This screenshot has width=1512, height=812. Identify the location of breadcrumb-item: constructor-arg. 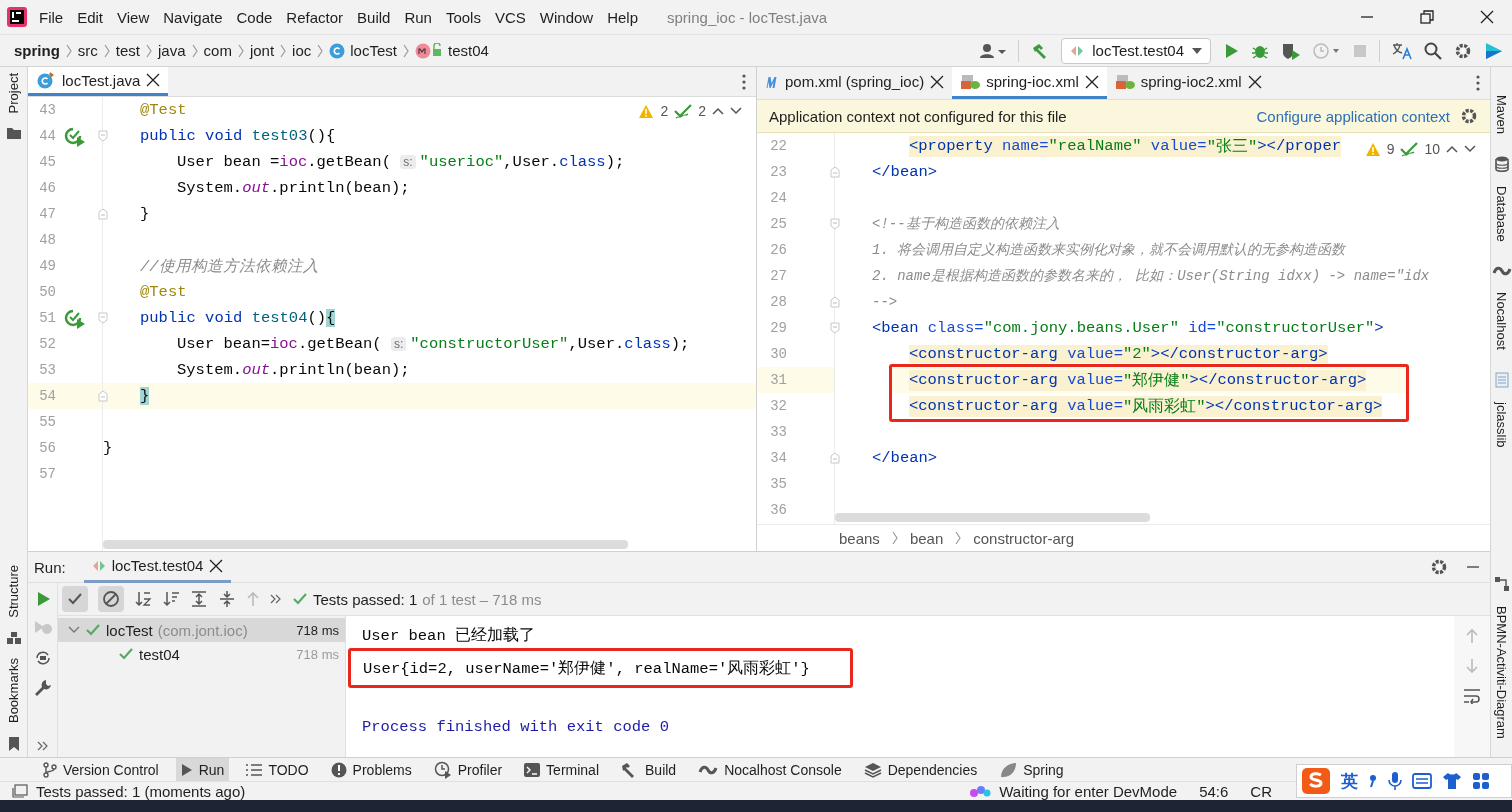
(1024, 538).